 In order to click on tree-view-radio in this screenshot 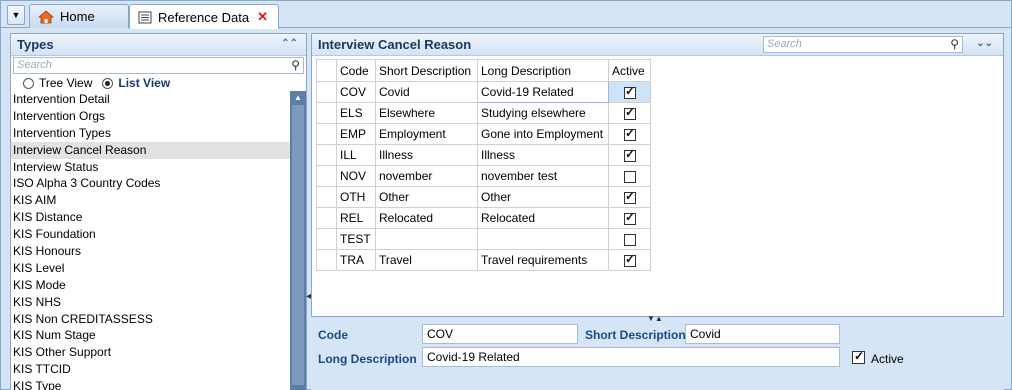, I will do `click(28, 83)`.